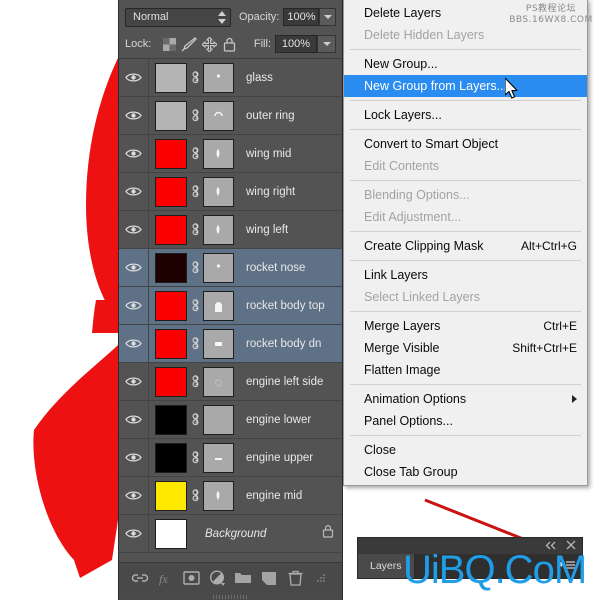  What do you see at coordinates (189, 44) in the screenshot?
I see `brush-lock-icon` at bounding box center [189, 44].